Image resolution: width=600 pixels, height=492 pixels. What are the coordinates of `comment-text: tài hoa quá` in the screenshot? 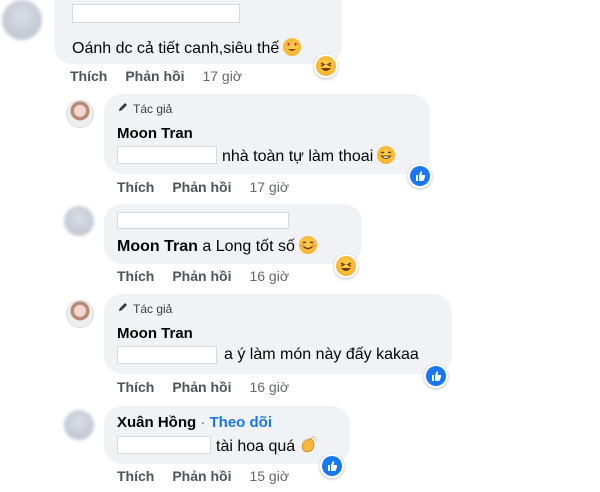 It's located at (266, 445).